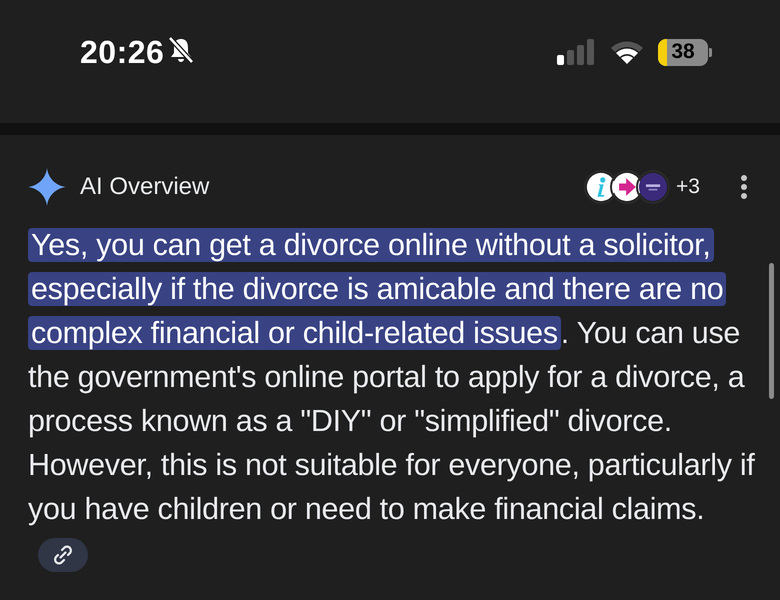  I want to click on scrollbar, so click(771, 331).